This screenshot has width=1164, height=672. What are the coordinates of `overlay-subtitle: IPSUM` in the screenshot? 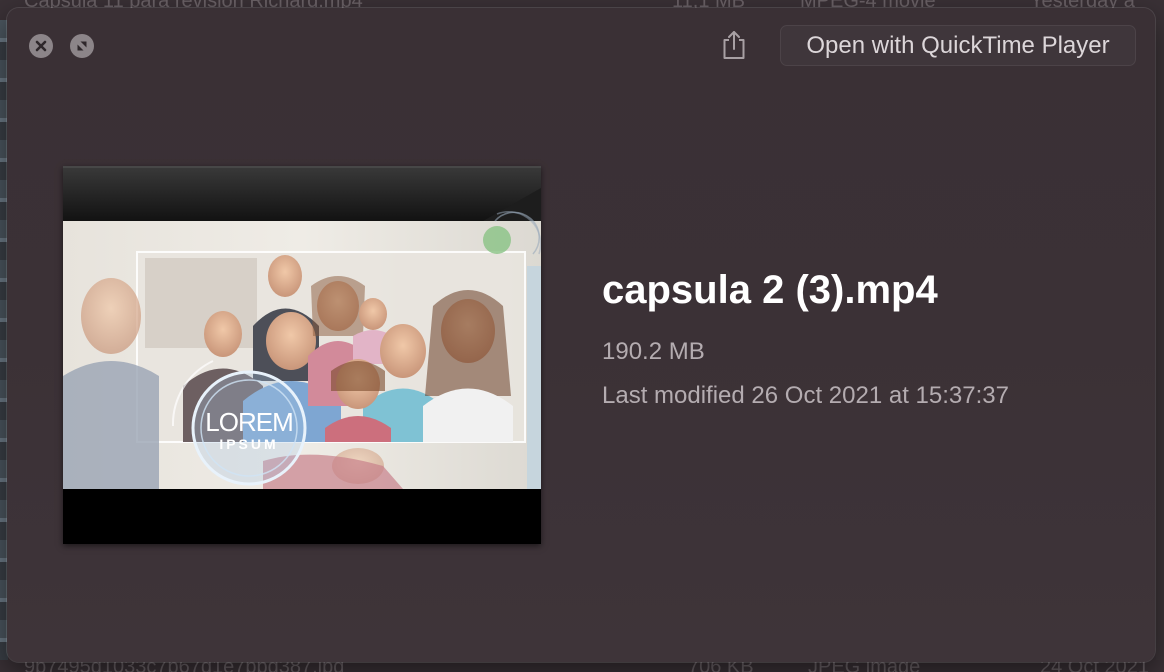 It's located at (248, 444).